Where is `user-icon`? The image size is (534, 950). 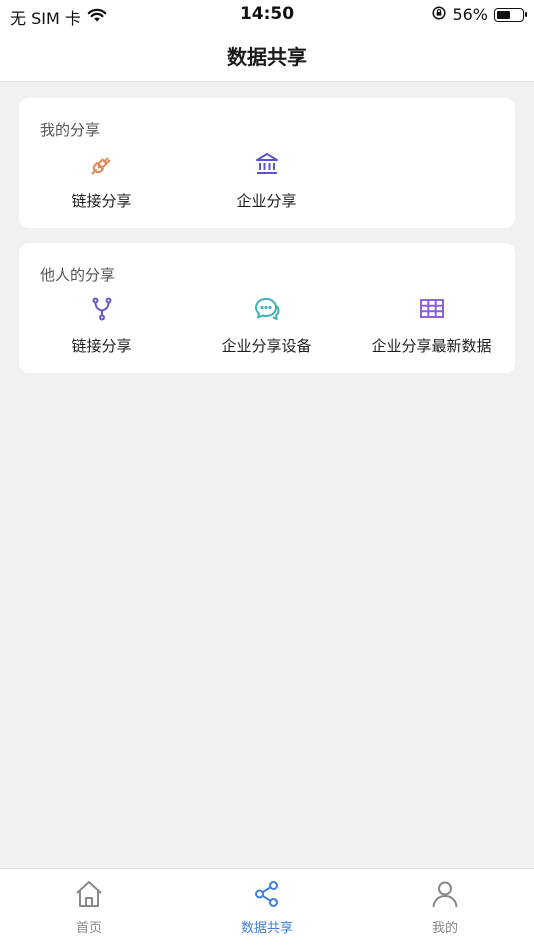 user-icon is located at coordinates (445, 894).